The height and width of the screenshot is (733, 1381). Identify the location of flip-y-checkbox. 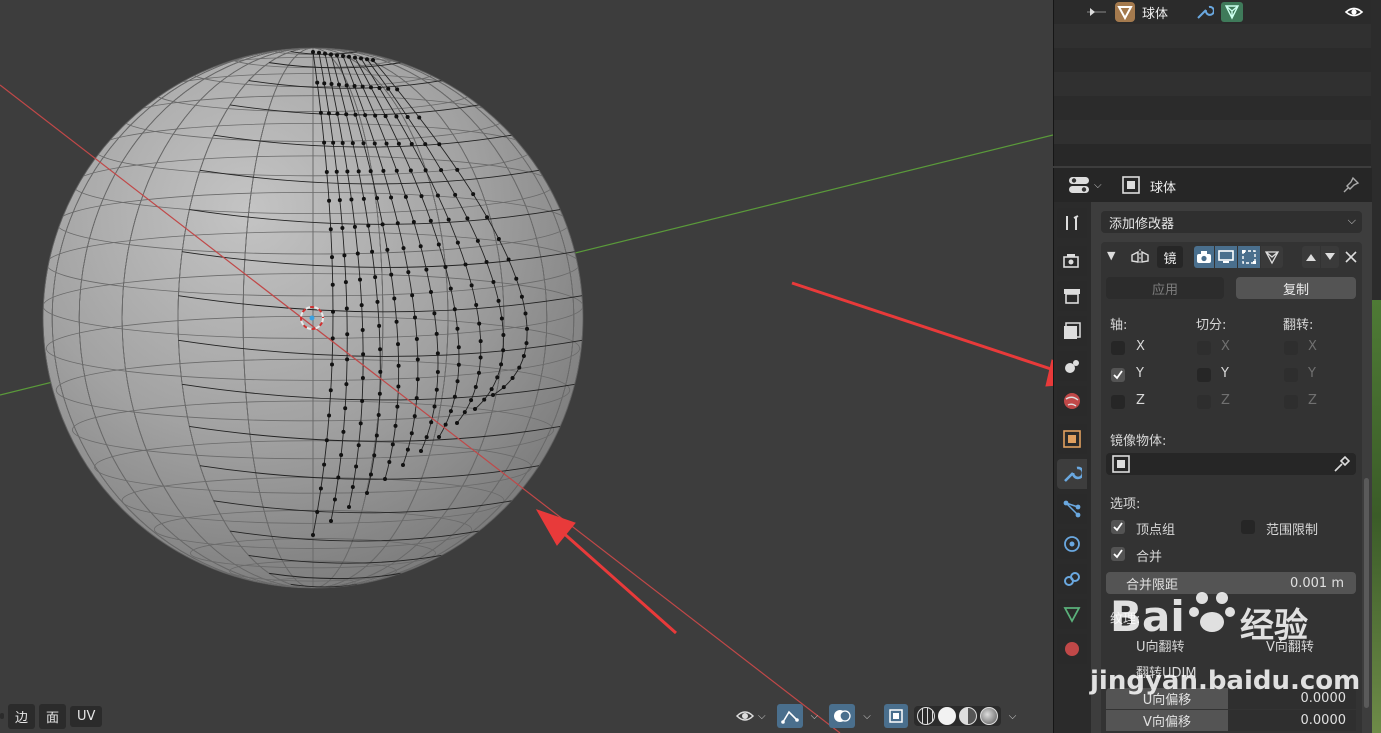
(1291, 375).